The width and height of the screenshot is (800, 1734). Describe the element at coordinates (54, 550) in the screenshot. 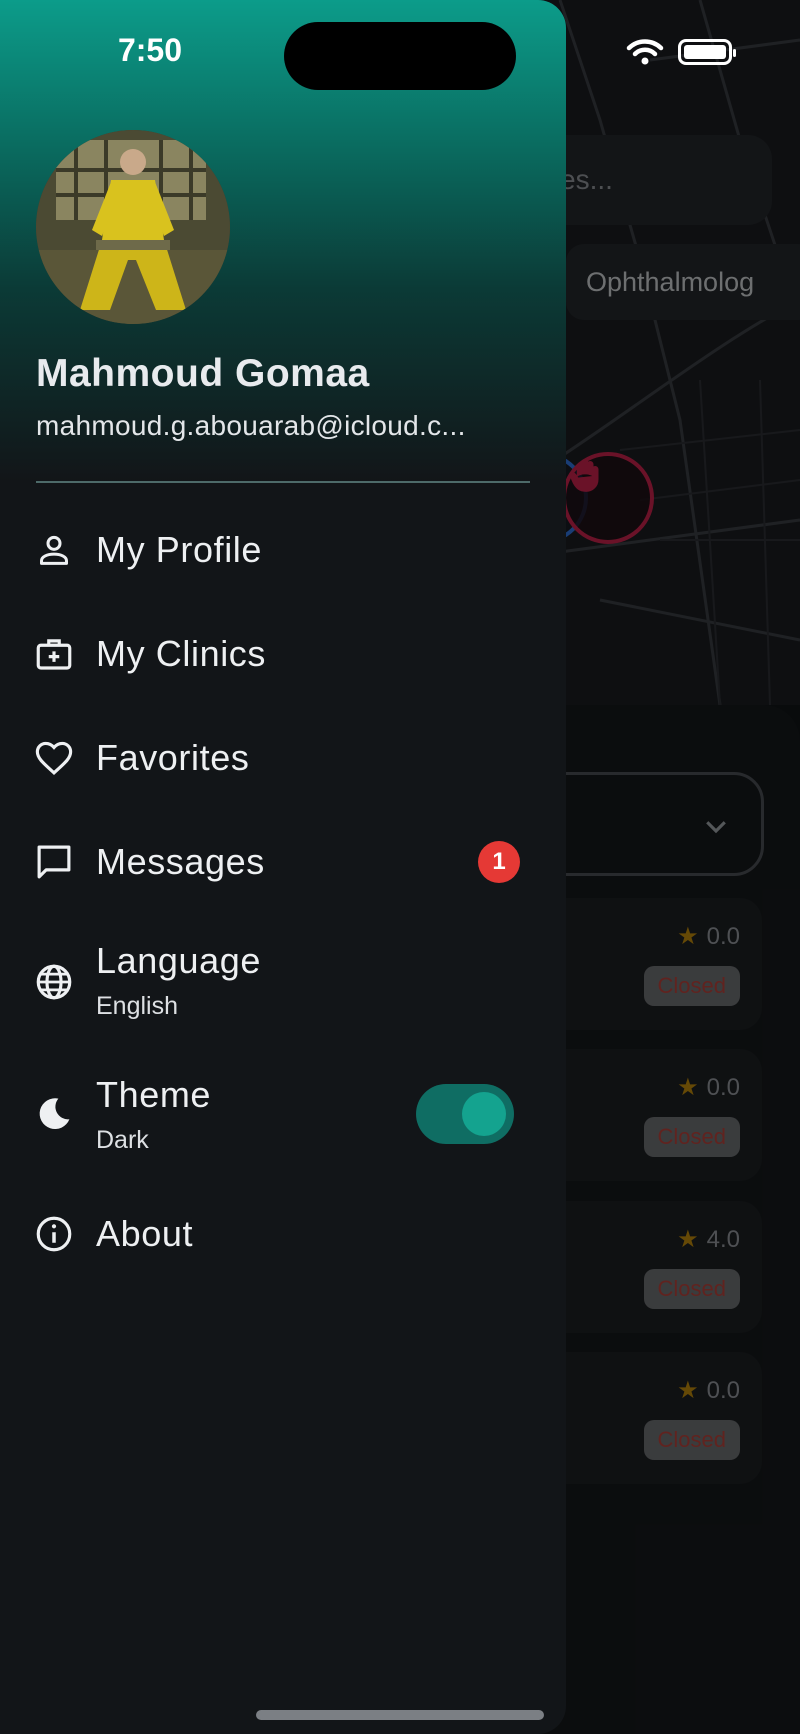

I see `person-icon` at that location.